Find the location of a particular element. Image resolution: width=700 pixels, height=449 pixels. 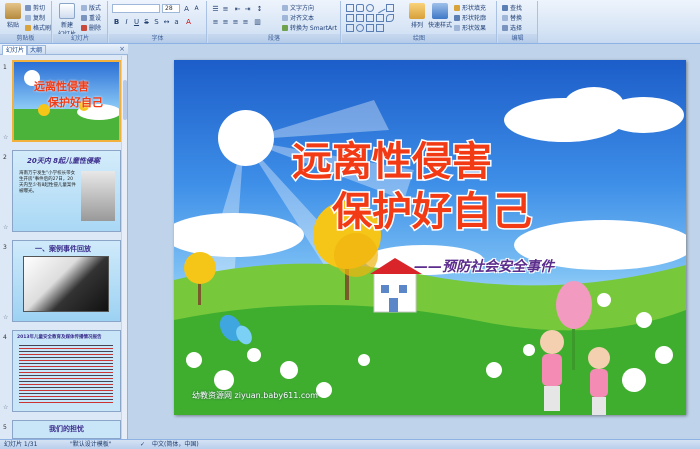

format-painter-button: 格式刷 is located at coordinates (38, 27).